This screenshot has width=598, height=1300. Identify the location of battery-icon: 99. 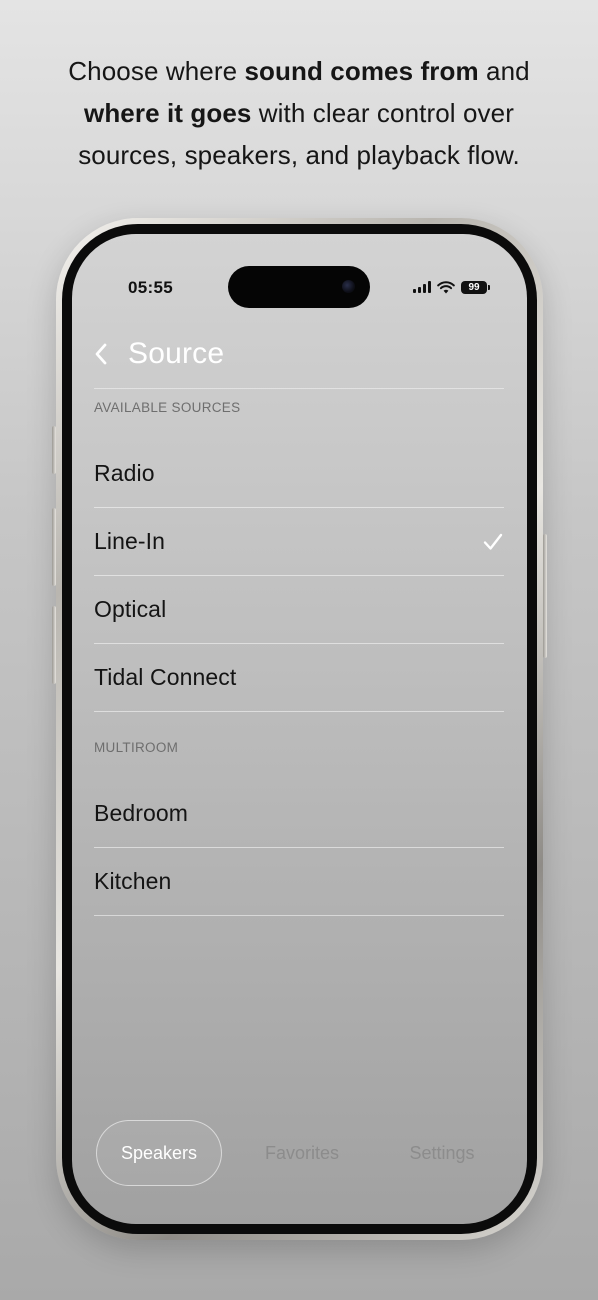
(475, 287).